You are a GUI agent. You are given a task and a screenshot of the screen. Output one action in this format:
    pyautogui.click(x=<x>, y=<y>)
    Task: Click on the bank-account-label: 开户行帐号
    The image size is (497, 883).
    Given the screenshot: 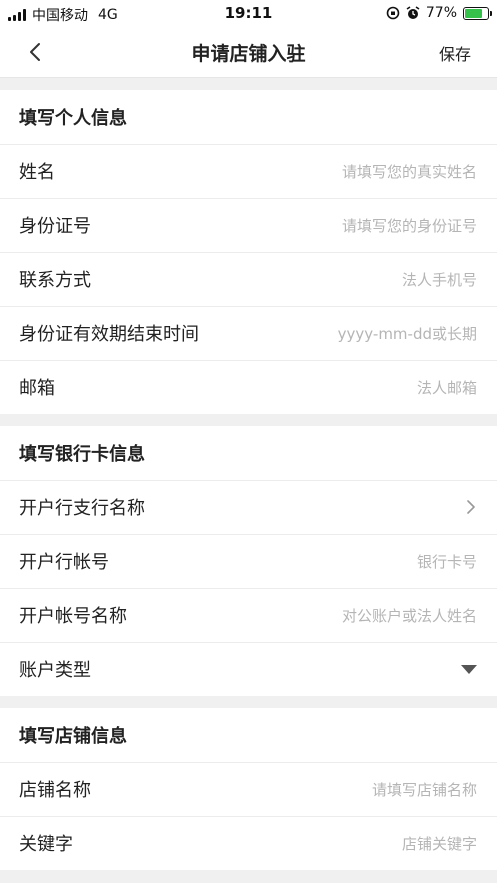 What is the action you would take?
    pyautogui.click(x=64, y=562)
    